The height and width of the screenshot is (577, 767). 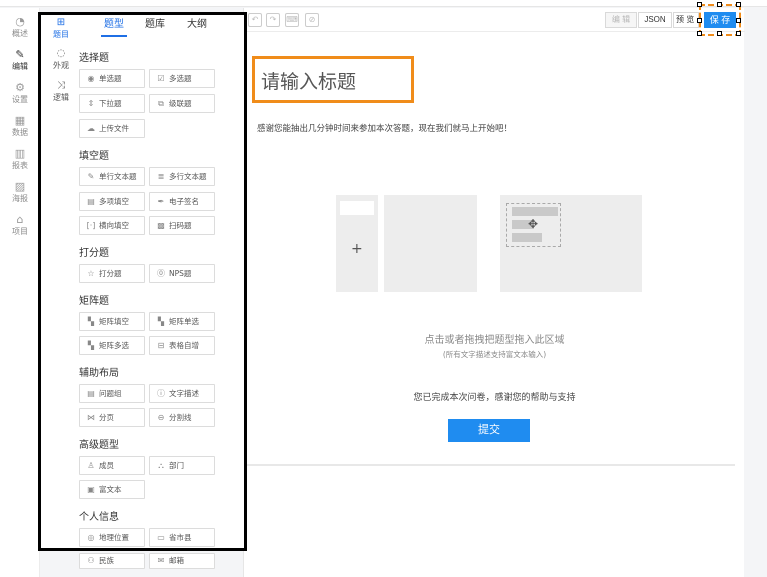 What do you see at coordinates (112, 273) in the screenshot?
I see `component-rating: ☆ 打分题` at bounding box center [112, 273].